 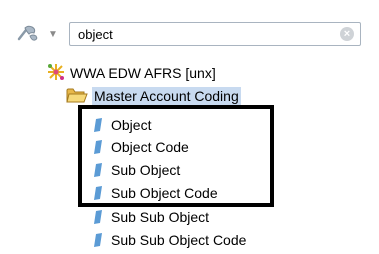 I want to click on search-input, so click(x=203, y=34).